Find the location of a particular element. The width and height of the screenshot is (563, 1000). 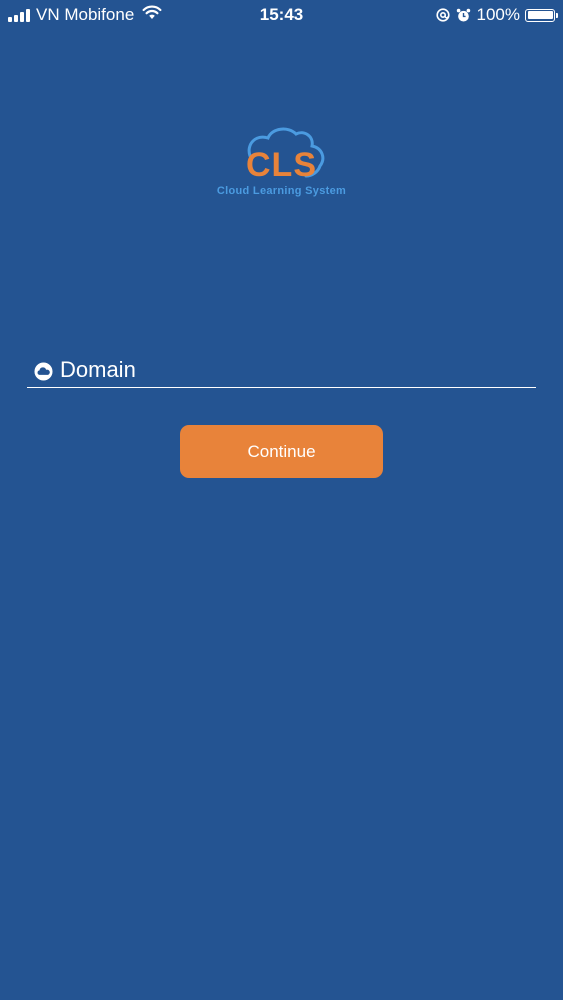

status-bar: VN Mobifone 15:43 100% is located at coordinates (281, 15).